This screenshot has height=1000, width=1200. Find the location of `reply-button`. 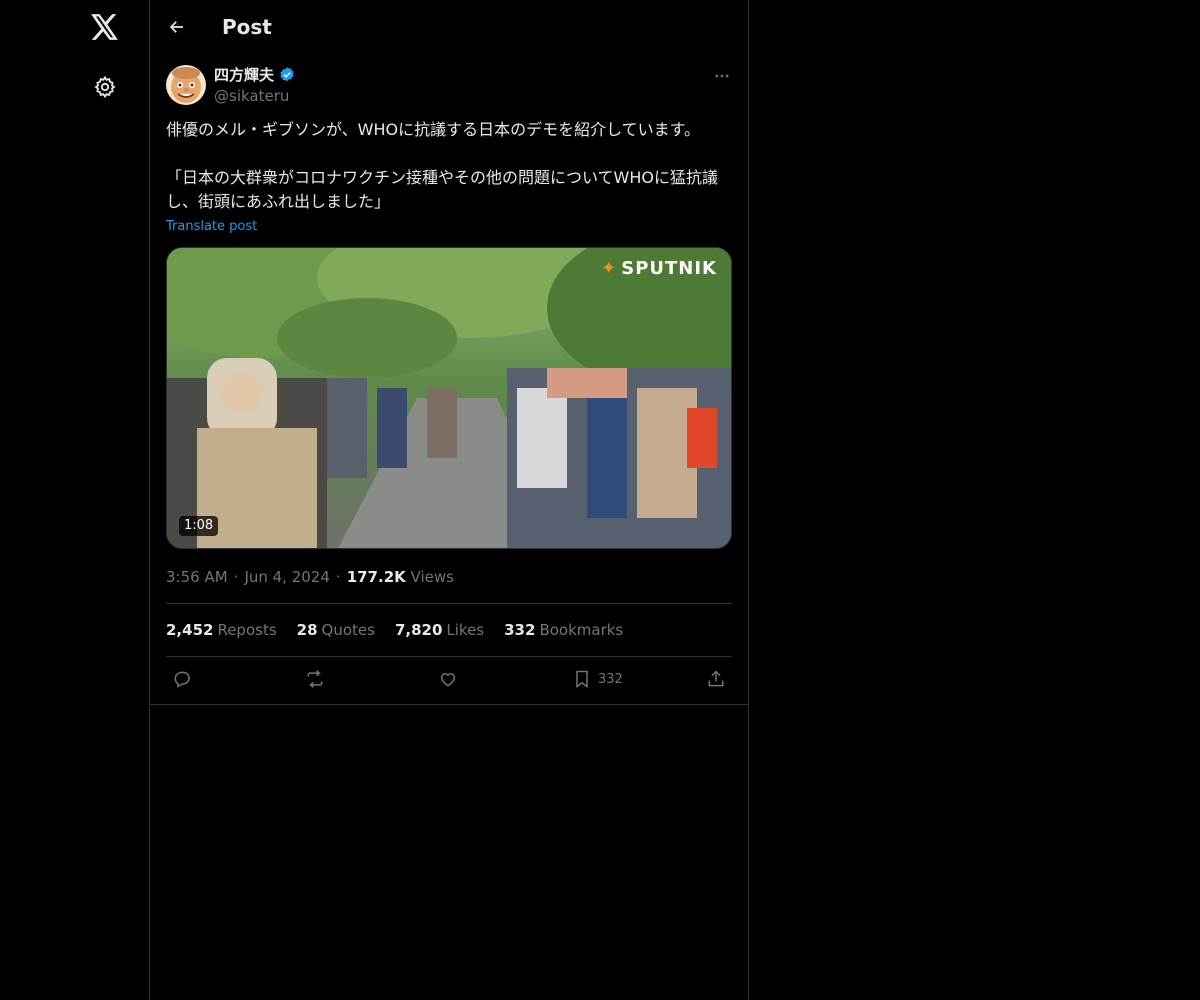

reply-button is located at coordinates (182, 679).